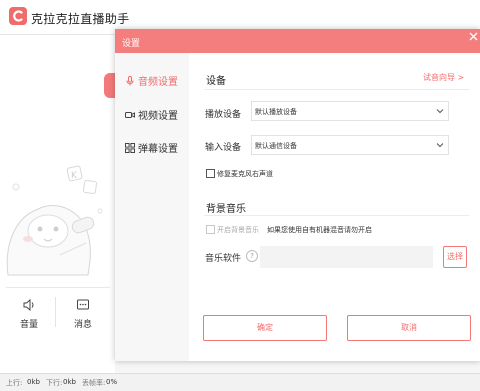 The height and width of the screenshot is (391, 480). What do you see at coordinates (58, 287) in the screenshot?
I see `left-divider` at bounding box center [58, 287].